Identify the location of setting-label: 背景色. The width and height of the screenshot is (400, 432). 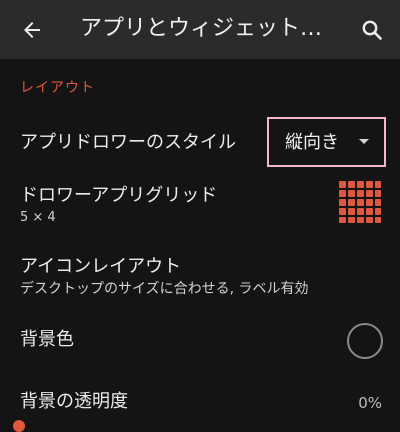
(47, 339).